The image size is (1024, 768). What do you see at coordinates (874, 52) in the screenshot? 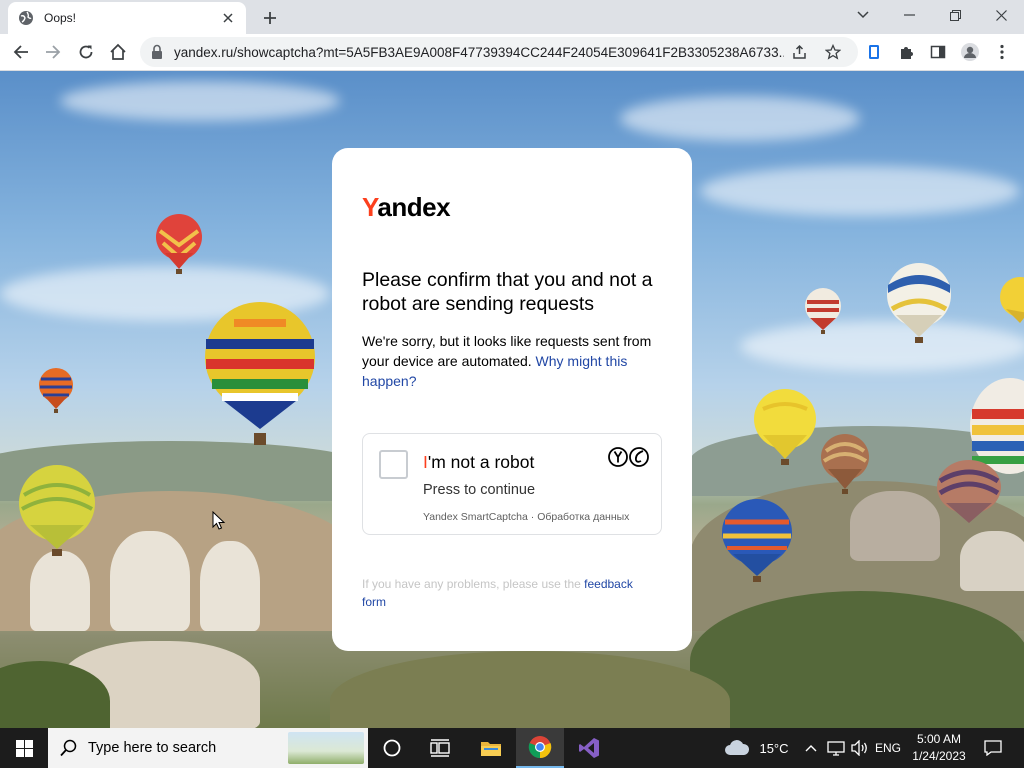
I see `extension-icon` at bounding box center [874, 52].